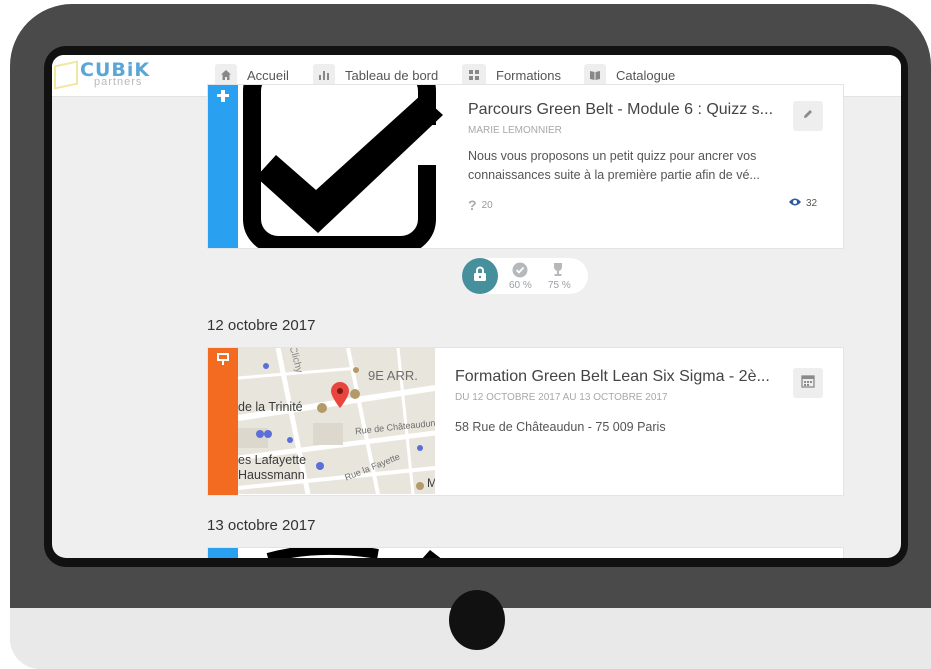 The width and height of the screenshot is (931, 669). Describe the element at coordinates (480, 205) in the screenshot. I see `question-count: ? 20` at that location.